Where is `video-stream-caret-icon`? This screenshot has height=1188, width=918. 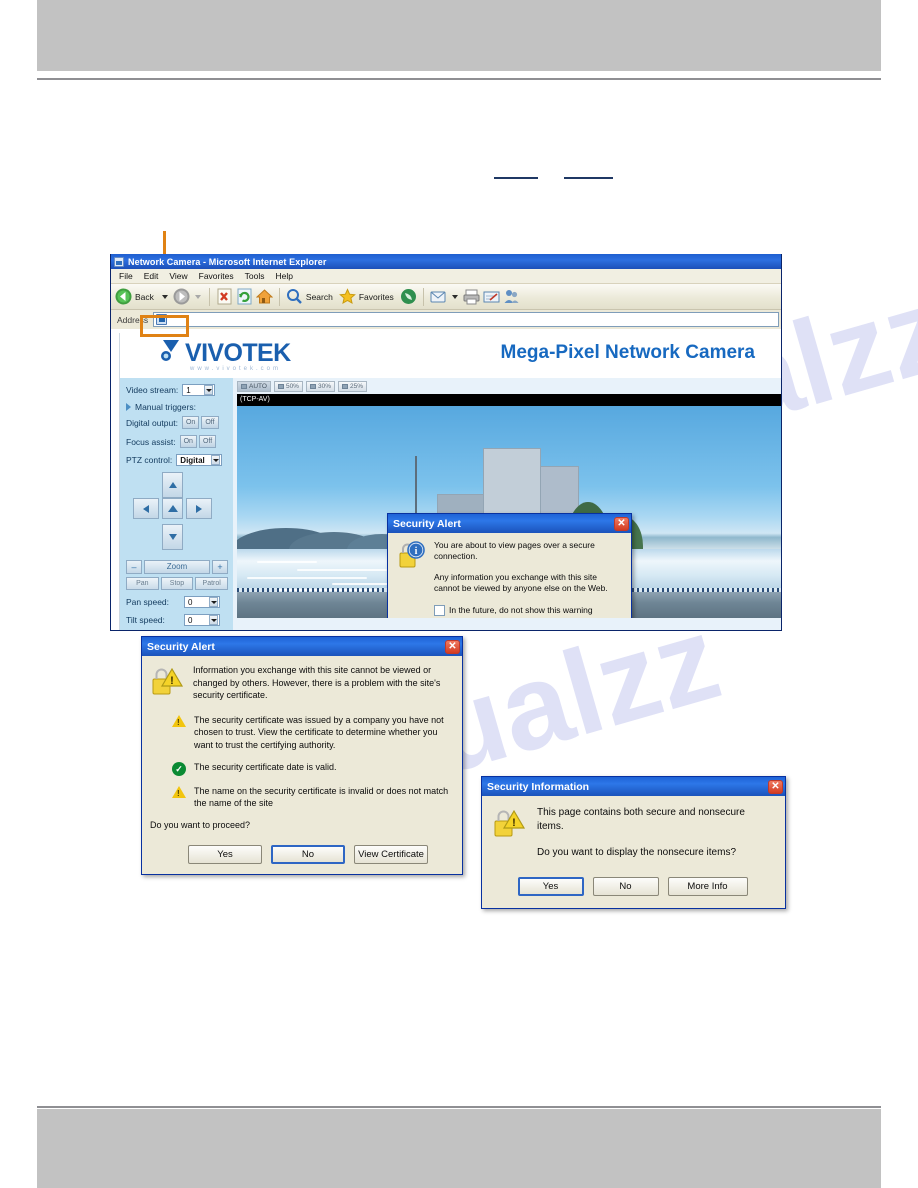
video-stream-caret-icon is located at coordinates (209, 390).